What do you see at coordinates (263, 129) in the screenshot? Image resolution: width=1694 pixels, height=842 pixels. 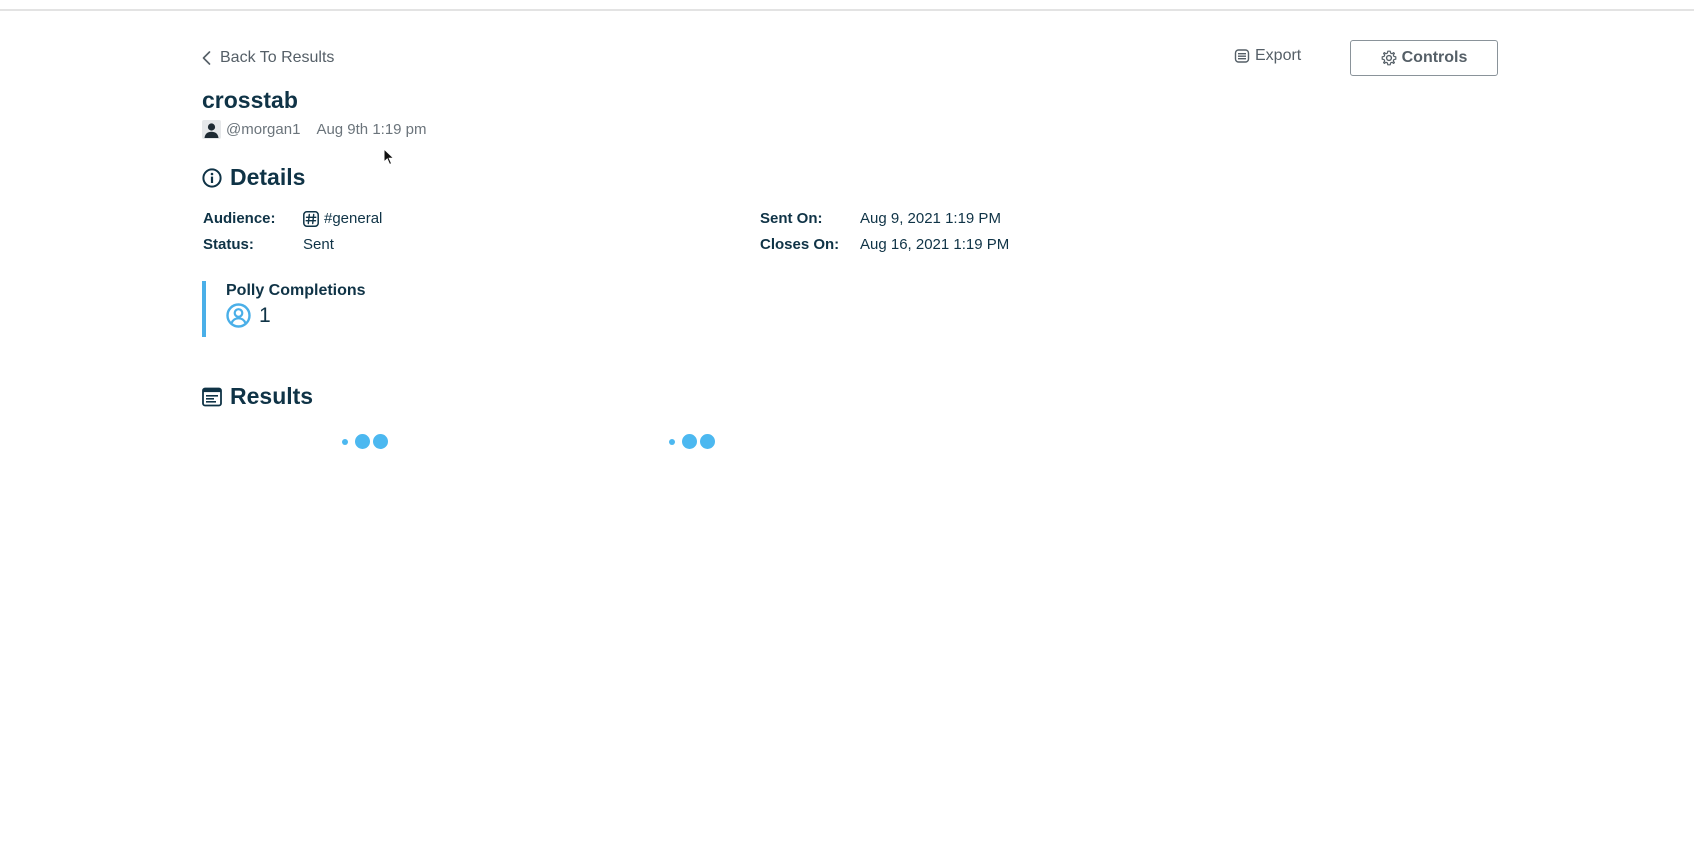 I see `poll-author: @morgan1` at bounding box center [263, 129].